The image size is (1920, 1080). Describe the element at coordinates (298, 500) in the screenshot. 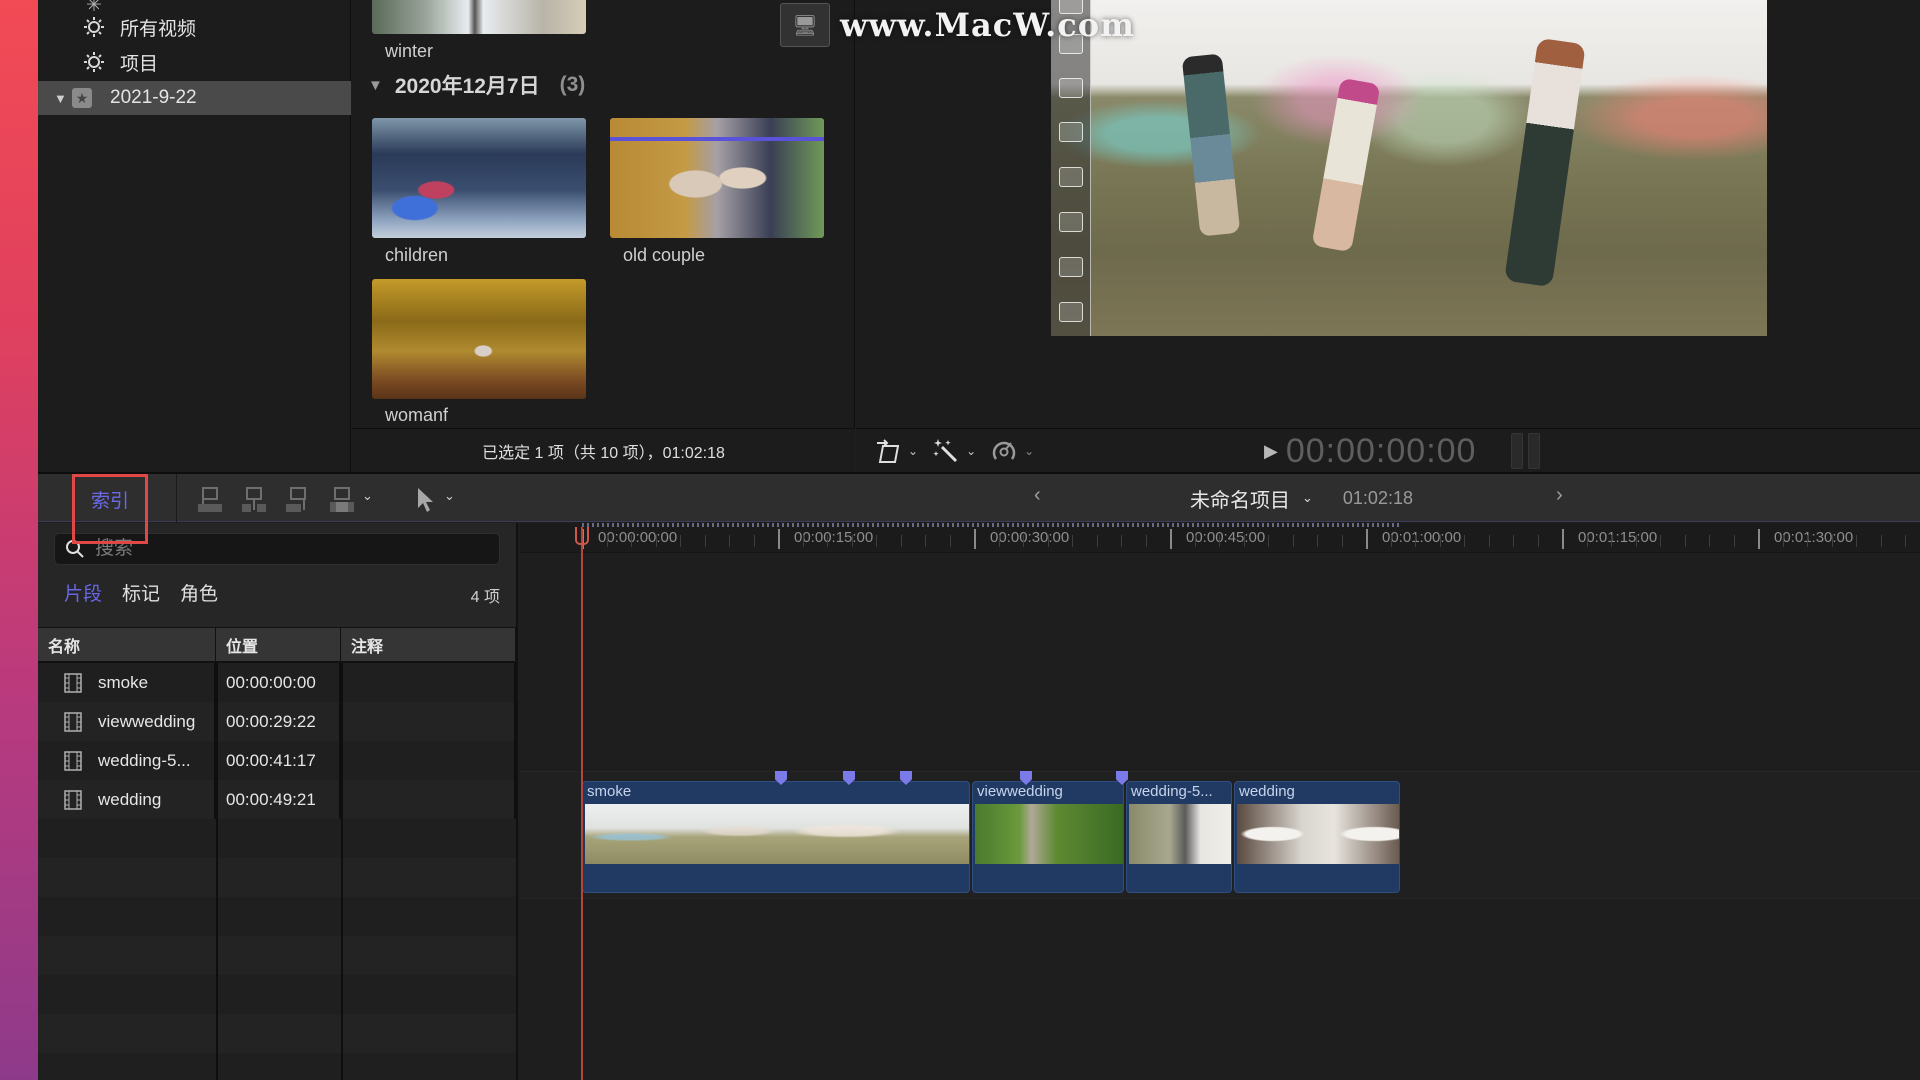

I see `append-clip-icon` at that location.